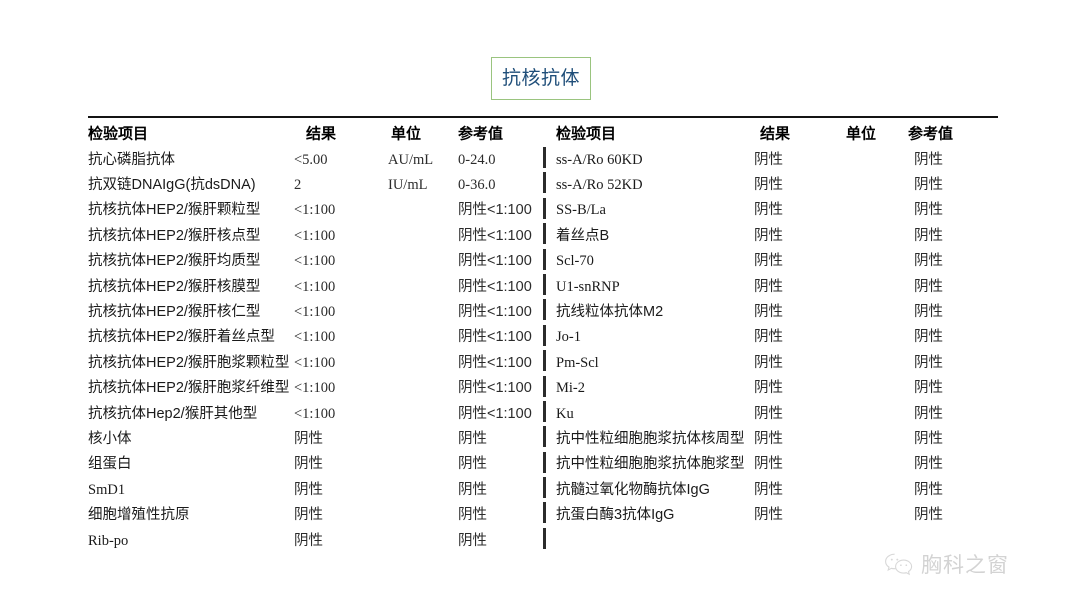 This screenshot has width=1080, height=608. I want to click on cell-item: U1-snRNP, so click(588, 286).